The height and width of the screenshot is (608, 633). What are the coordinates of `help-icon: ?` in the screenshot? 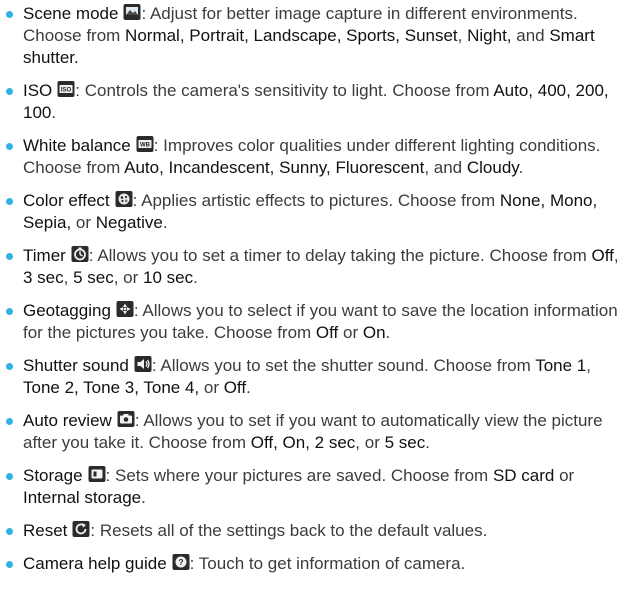 It's located at (181, 562).